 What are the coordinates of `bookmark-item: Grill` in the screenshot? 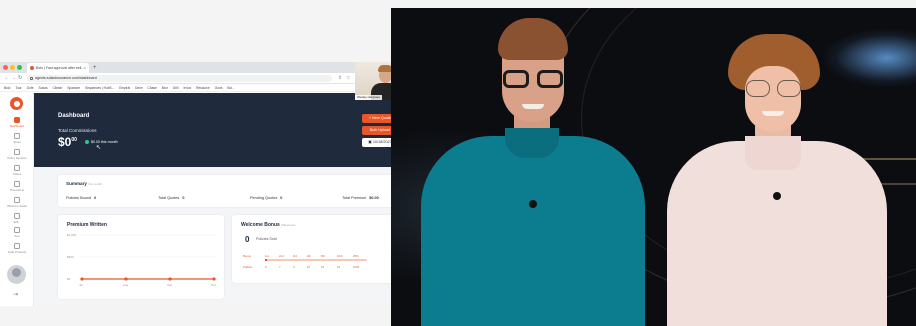 It's located at (176, 88).